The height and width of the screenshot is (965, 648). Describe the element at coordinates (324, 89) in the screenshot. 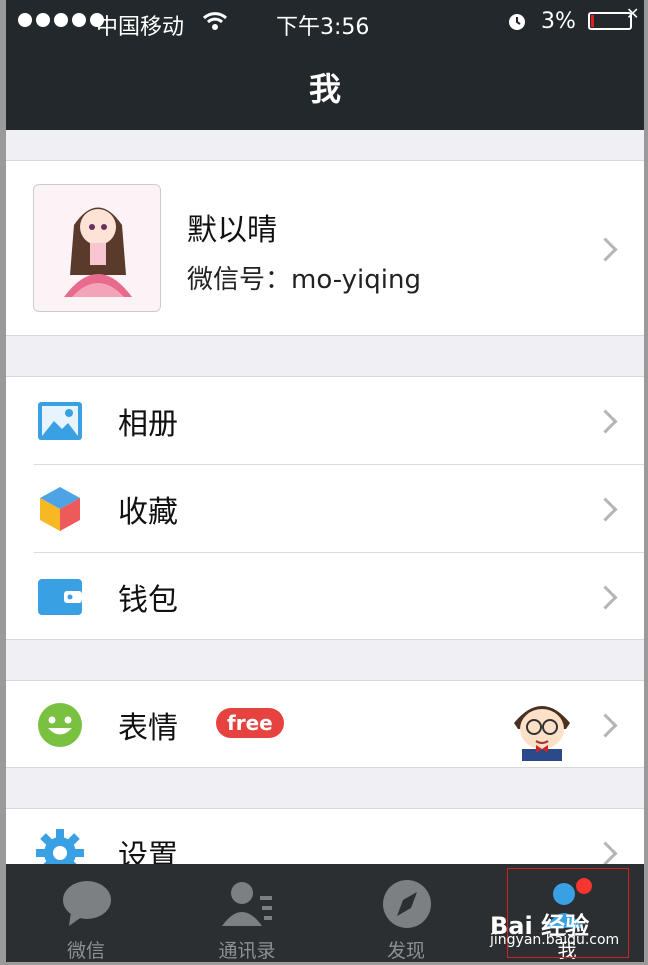

I see `page-title: 我` at that location.